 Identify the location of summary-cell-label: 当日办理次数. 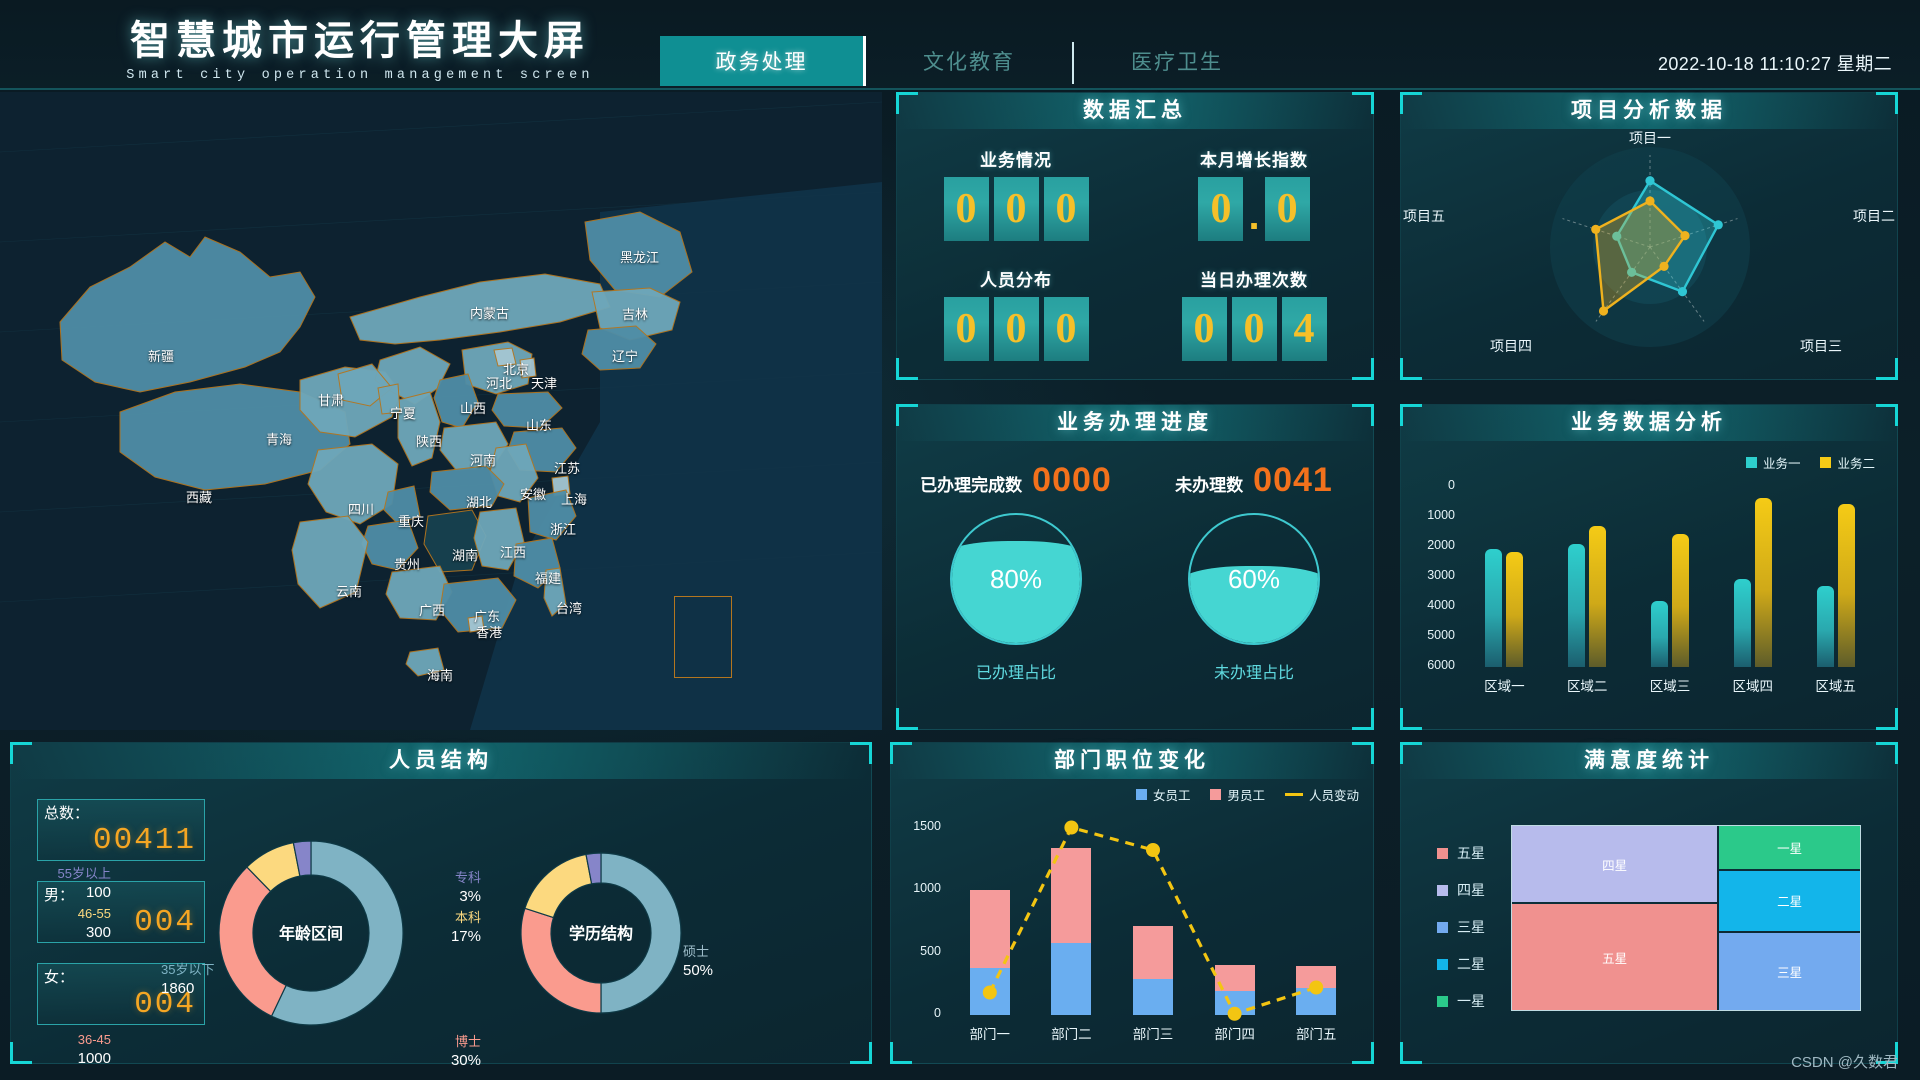
(1254, 280).